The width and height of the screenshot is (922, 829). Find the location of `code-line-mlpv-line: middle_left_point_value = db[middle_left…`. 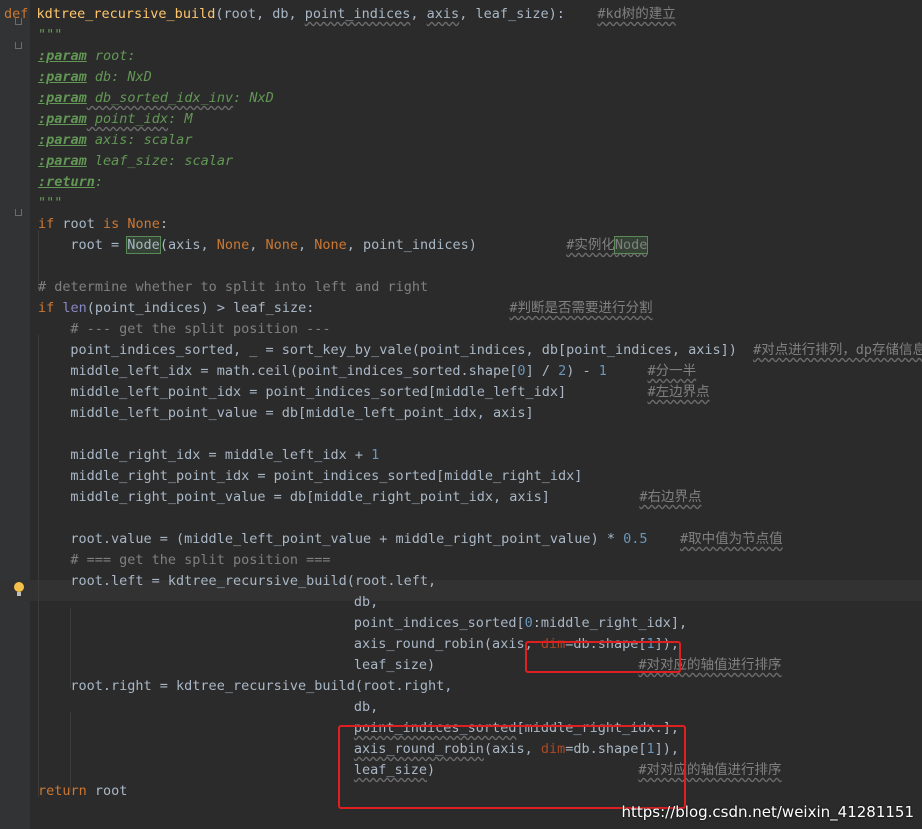

code-line-mlpv-line: middle_left_point_value = db[middle_left… is located at coordinates (301, 413).